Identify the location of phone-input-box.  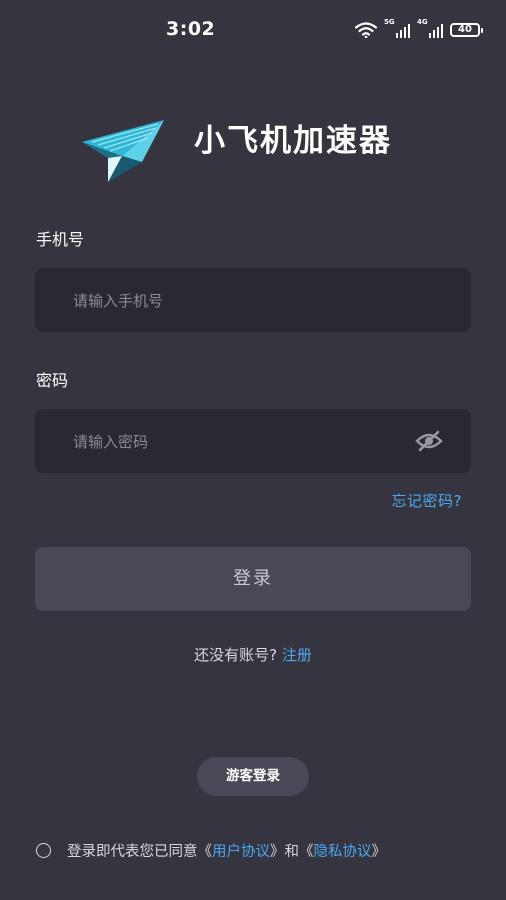
(253, 301).